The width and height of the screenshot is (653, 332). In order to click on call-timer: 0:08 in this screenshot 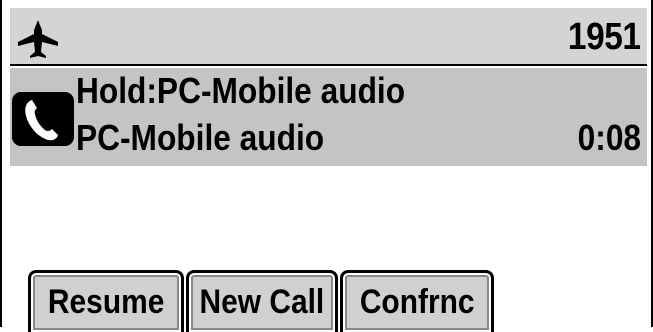, I will do `click(609, 137)`.